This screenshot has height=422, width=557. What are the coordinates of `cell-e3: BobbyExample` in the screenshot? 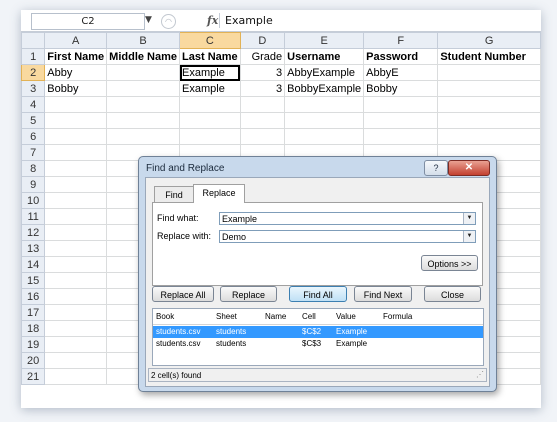 It's located at (324, 88).